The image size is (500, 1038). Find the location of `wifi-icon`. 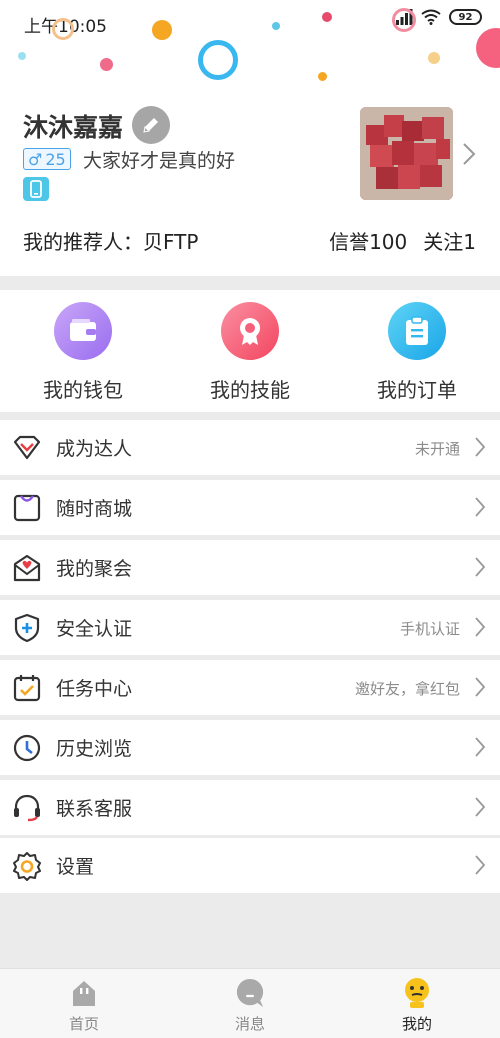

wifi-icon is located at coordinates (431, 17).